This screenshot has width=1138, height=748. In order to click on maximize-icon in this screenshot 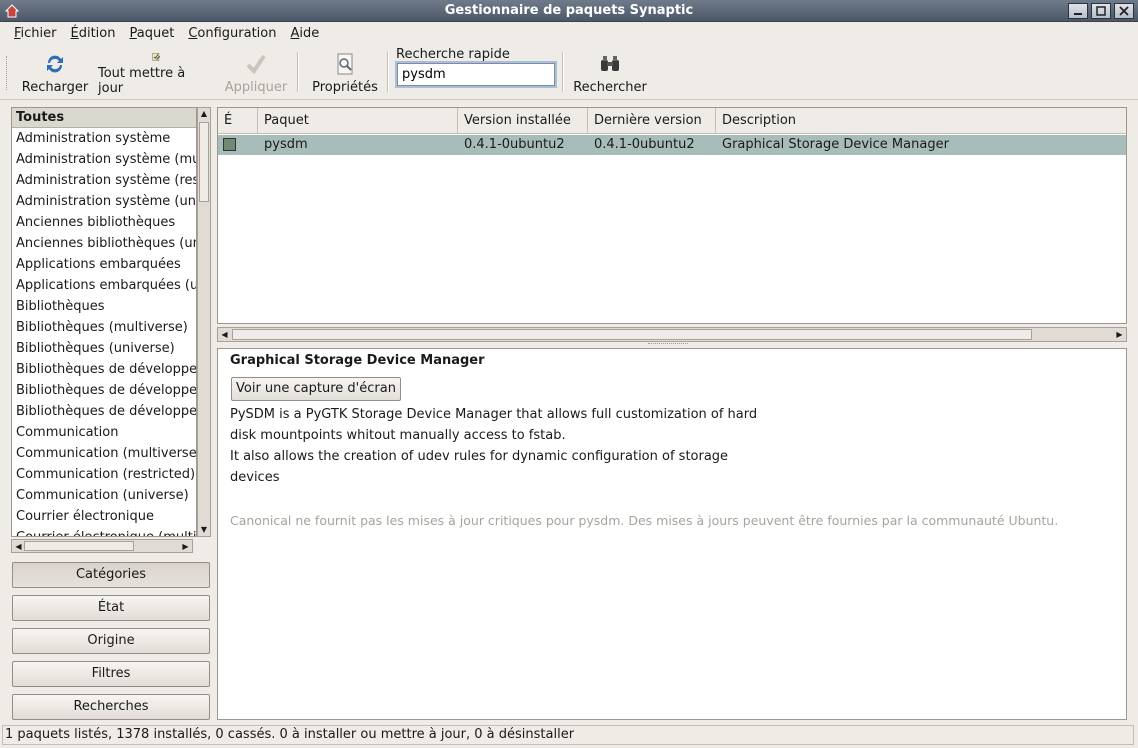, I will do `click(1101, 11)`.